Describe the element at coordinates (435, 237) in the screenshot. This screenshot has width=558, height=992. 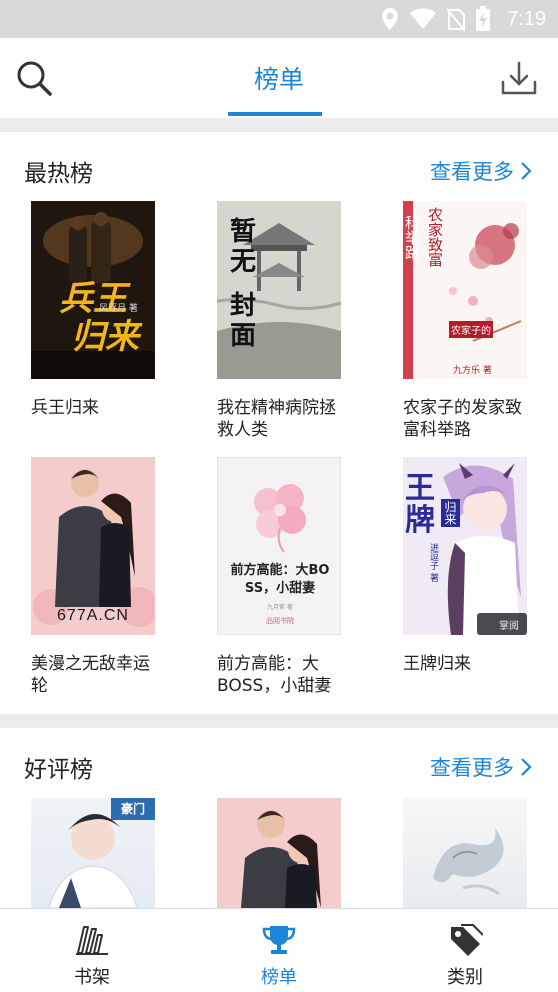
I see `cover-title: 农家致富` at that location.